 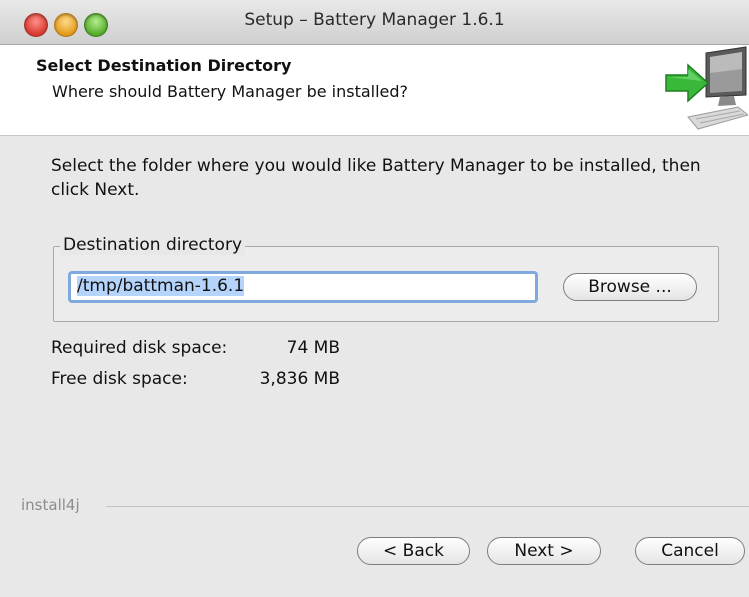 What do you see at coordinates (161, 286) in the screenshot?
I see `destination-directory-value: /tmp/battman-1.6.1` at bounding box center [161, 286].